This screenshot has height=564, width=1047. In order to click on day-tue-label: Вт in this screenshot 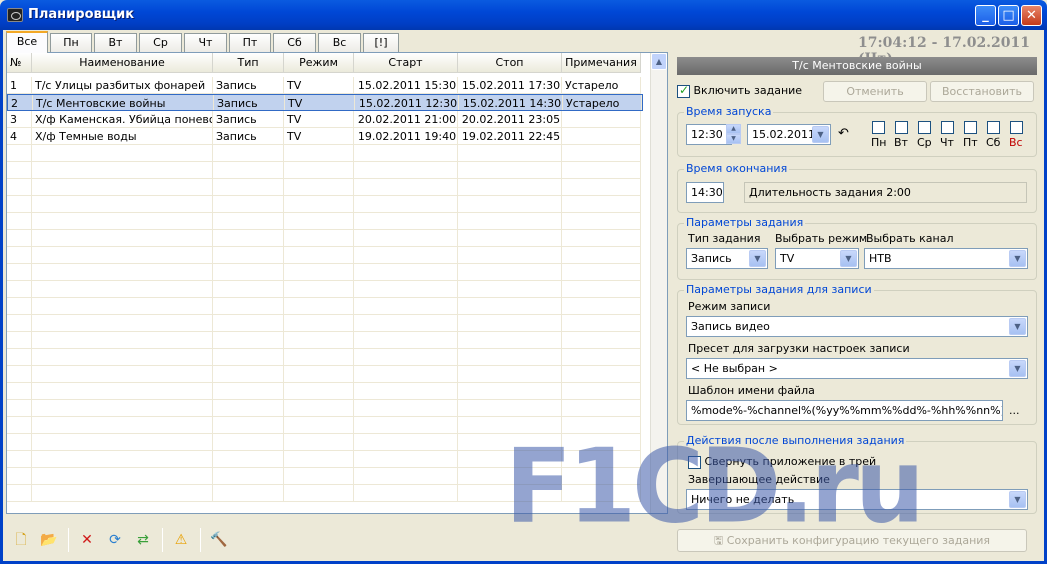, I will do `click(901, 142)`.